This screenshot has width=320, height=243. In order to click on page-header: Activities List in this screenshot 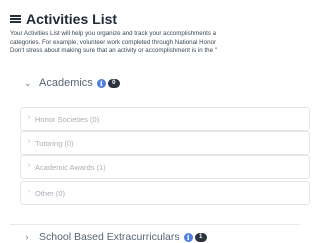, I will do `click(63, 19)`.